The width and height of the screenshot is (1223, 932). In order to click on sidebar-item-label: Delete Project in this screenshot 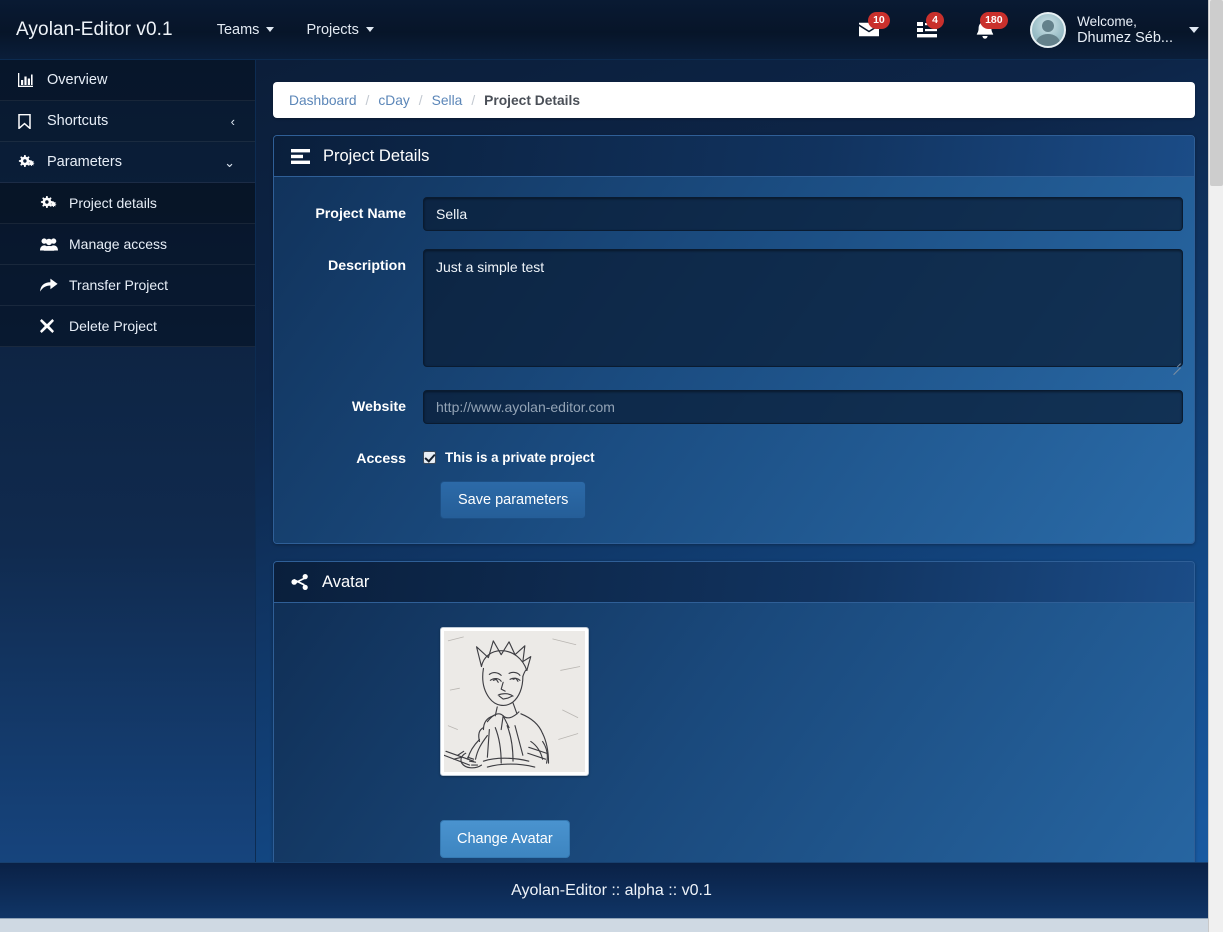, I will do `click(113, 326)`.